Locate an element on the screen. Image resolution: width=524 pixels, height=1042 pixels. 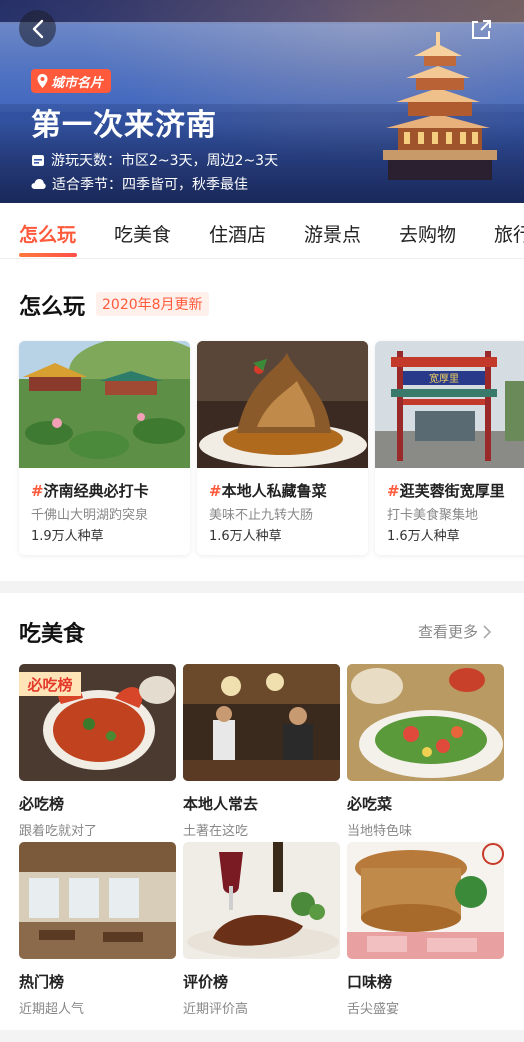
tab-shopping: 去购物 is located at coordinates (427, 233).